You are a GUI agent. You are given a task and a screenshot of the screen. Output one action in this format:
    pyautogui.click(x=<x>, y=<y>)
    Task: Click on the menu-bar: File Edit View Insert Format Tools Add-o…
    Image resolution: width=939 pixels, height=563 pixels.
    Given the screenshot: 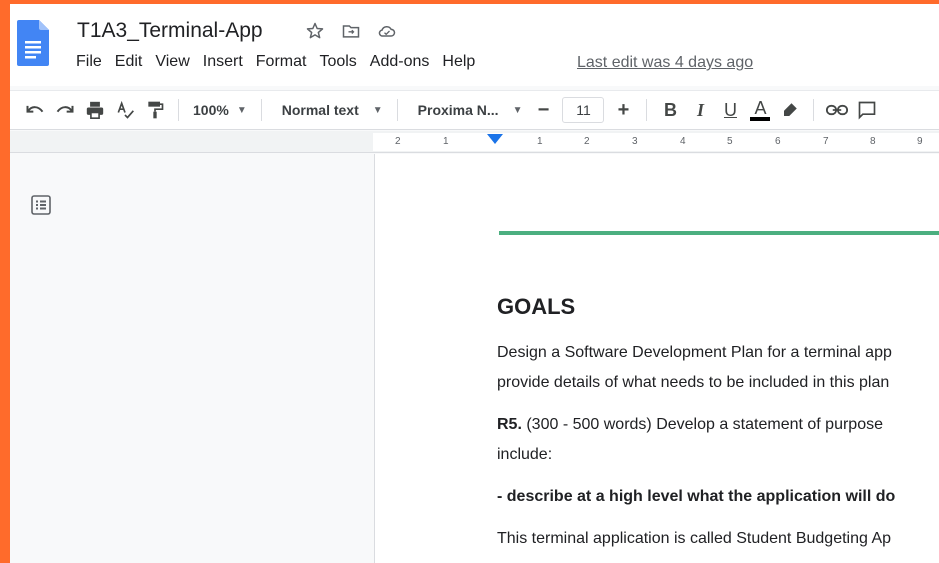 What is the action you would take?
    pyautogui.click(x=282, y=62)
    